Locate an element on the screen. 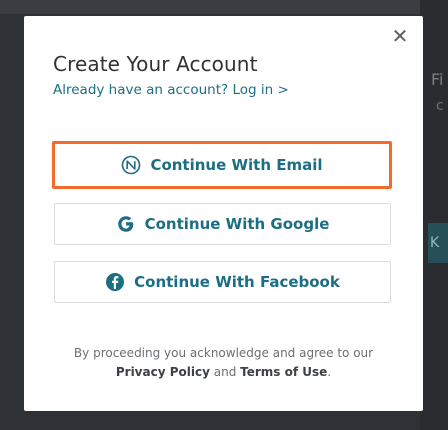  login-prompt: Already have an account? Log in > is located at coordinates (171, 90).